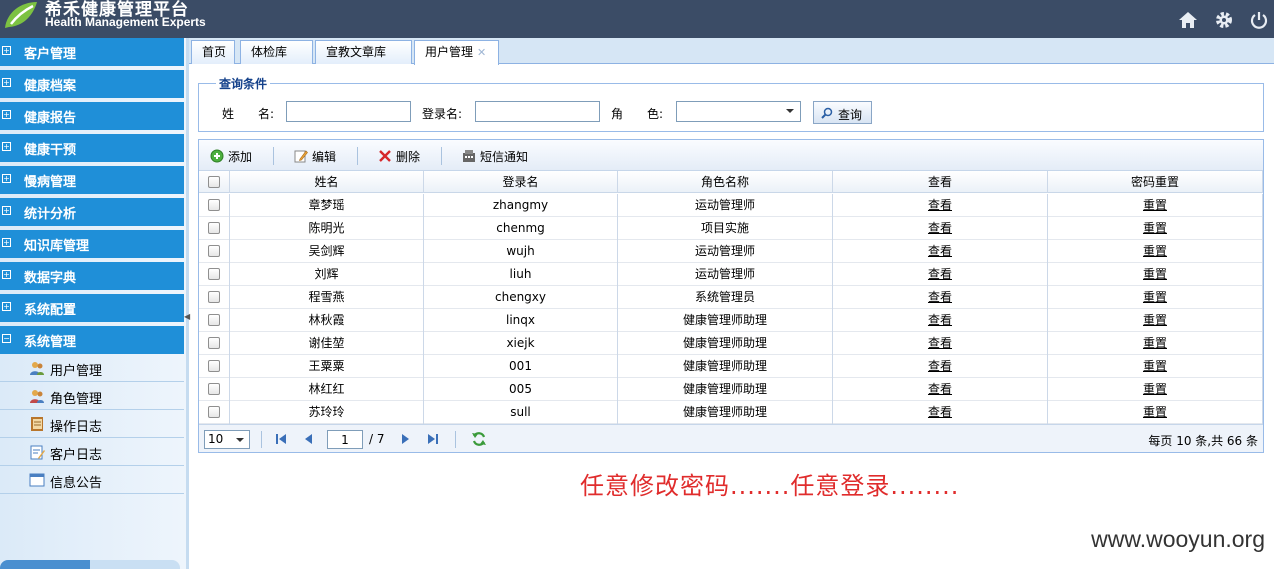 This screenshot has width=1274, height=569. Describe the element at coordinates (187, 303) in the screenshot. I see `sidebar-splitter` at that location.